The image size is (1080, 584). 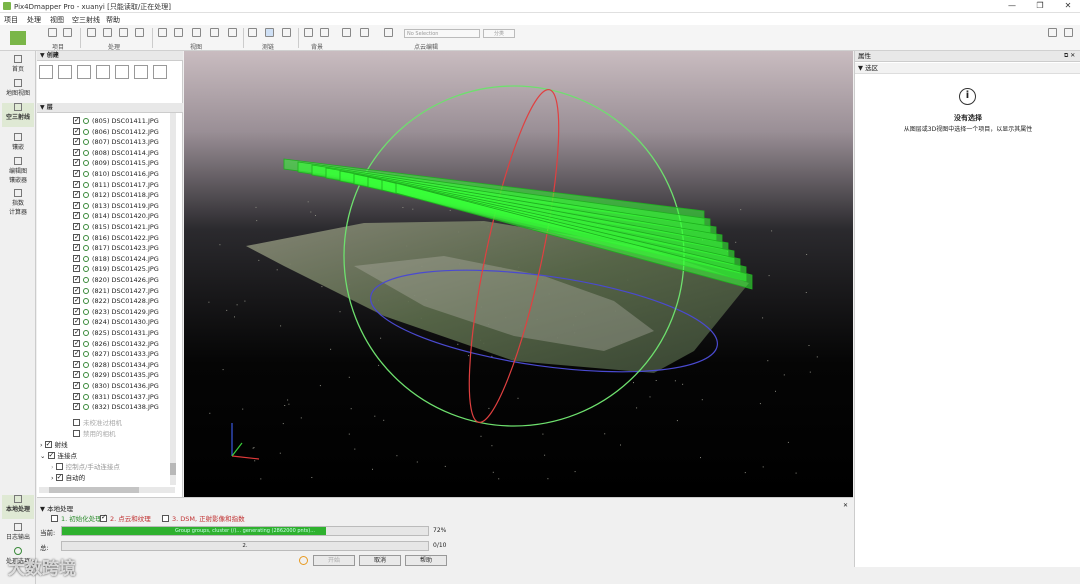 I want to click on image-row: (817) DSC01423.JPG, so click(x=116, y=247).